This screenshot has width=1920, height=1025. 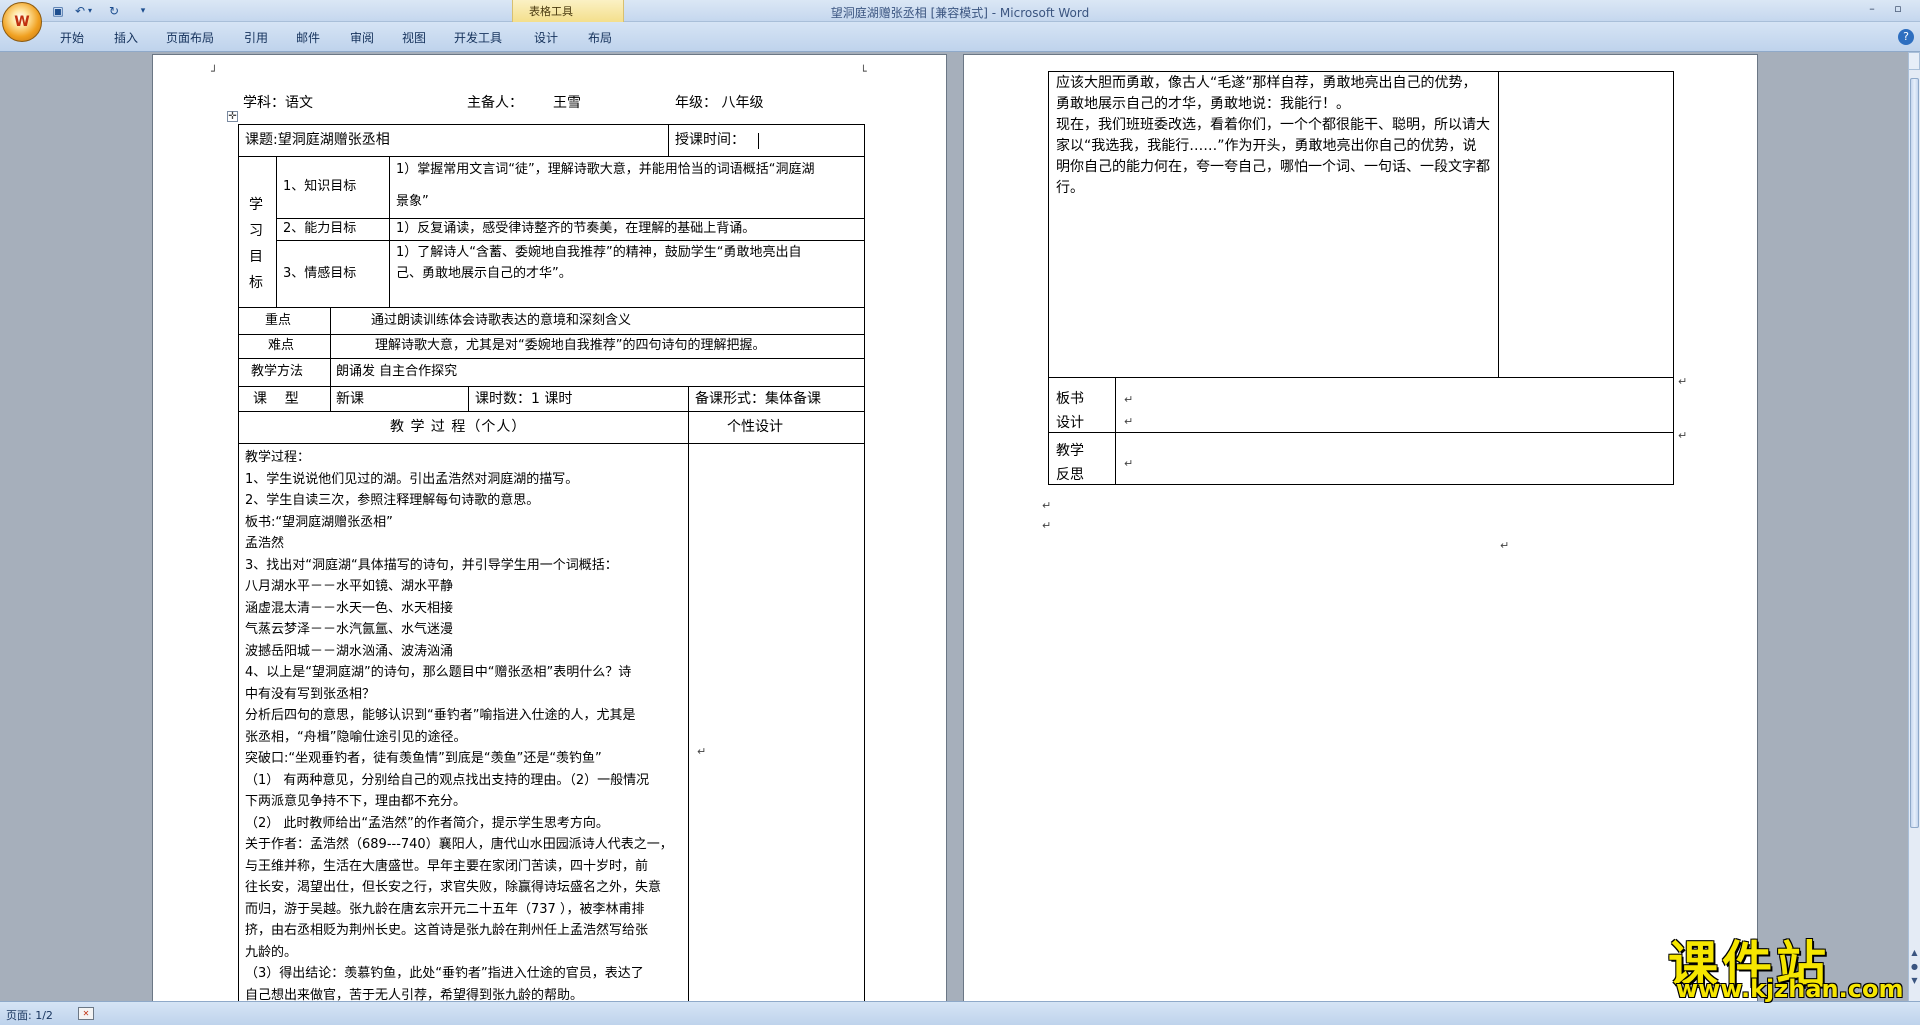 What do you see at coordinates (308, 37) in the screenshot?
I see `tab-mailings: 邮件` at bounding box center [308, 37].